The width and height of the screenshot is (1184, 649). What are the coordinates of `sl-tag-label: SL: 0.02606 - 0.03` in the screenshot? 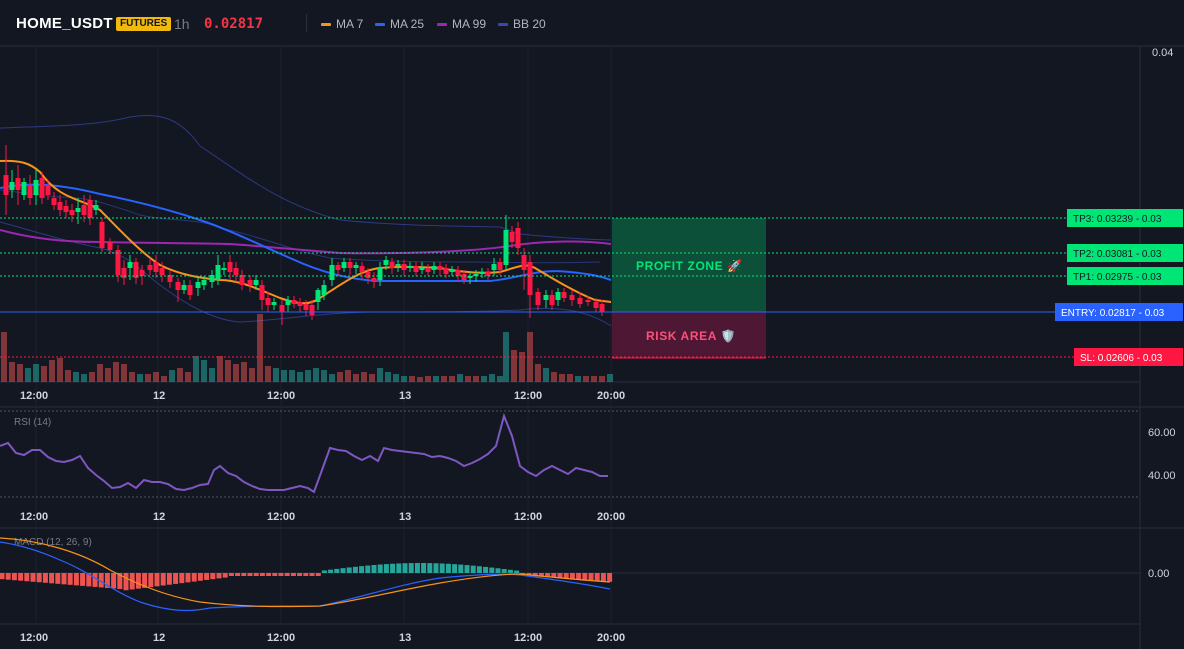 It's located at (1121, 358).